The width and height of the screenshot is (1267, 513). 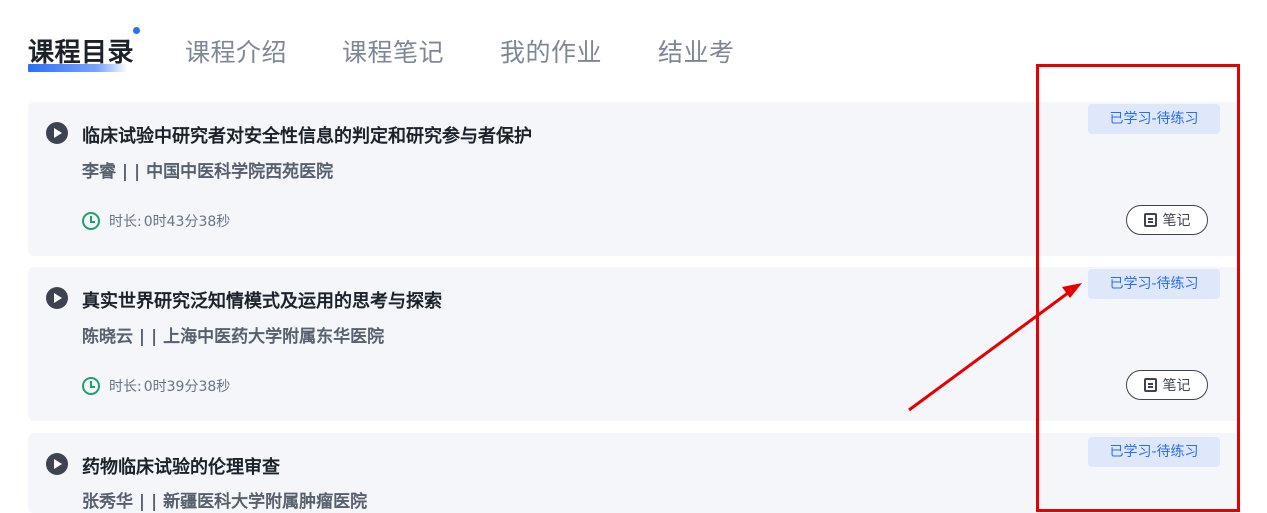 What do you see at coordinates (236, 51) in the screenshot?
I see `tab-course-intro: 课程介绍` at bounding box center [236, 51].